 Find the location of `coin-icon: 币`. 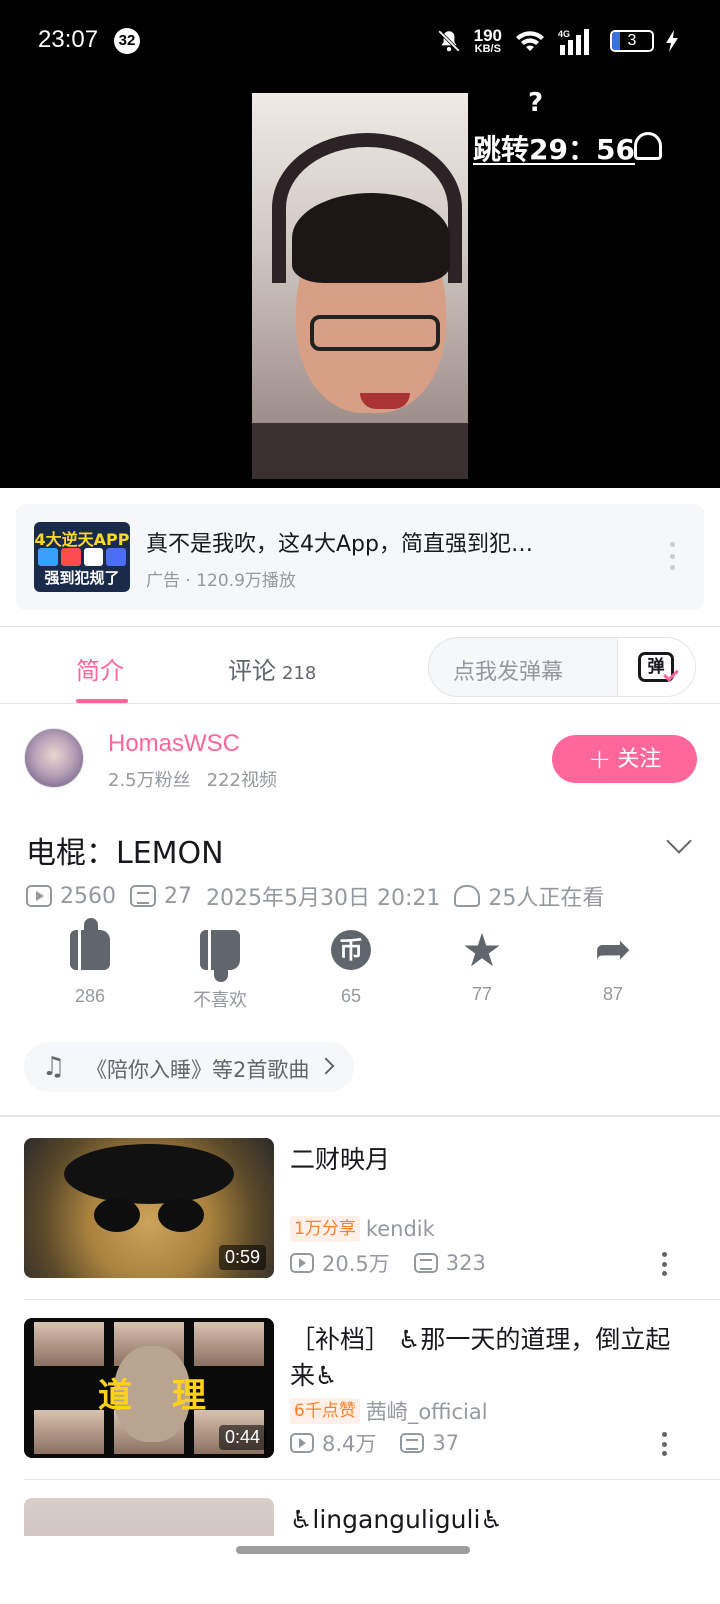

coin-icon: 币 is located at coordinates (351, 950).